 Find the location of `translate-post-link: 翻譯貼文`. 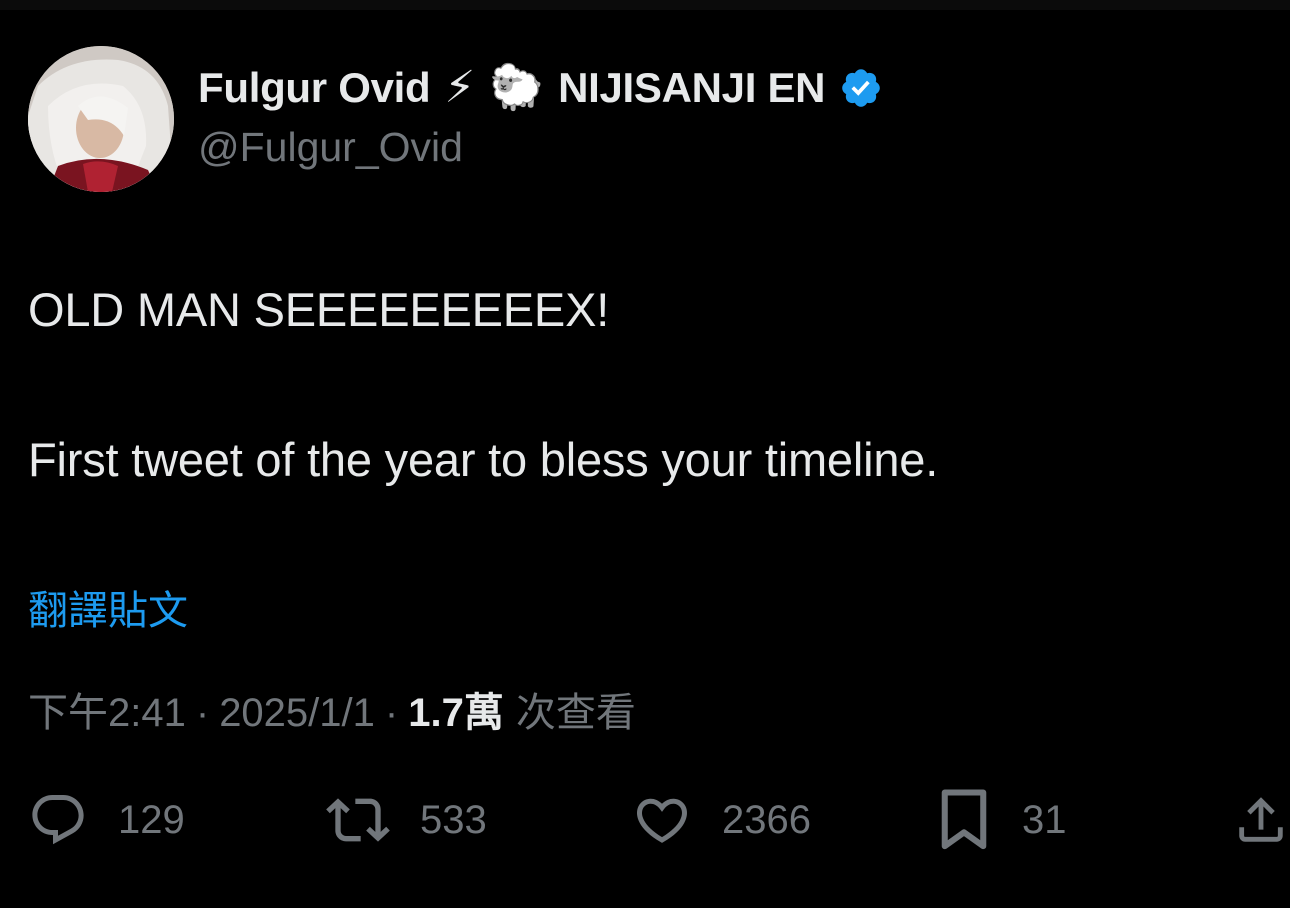

translate-post-link: 翻譯貼文 is located at coordinates (108, 607).